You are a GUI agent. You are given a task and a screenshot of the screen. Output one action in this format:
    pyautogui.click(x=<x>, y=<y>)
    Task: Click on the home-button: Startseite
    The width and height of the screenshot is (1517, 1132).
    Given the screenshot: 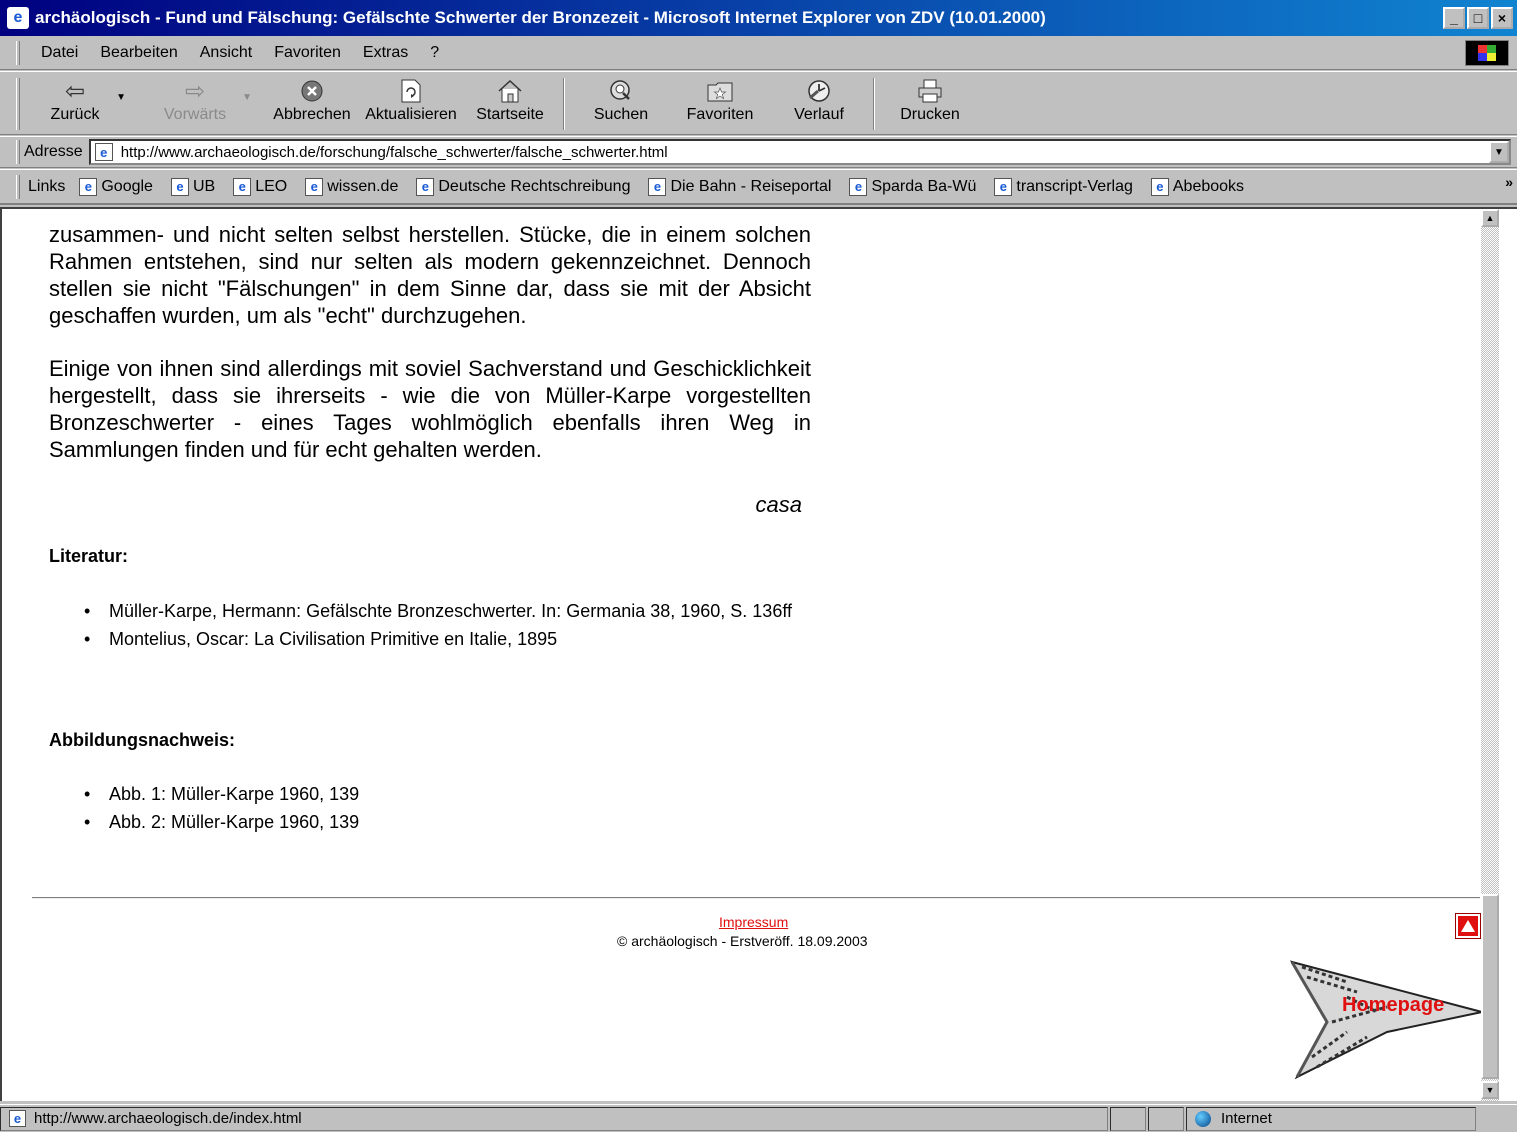 What is the action you would take?
    pyautogui.click(x=510, y=104)
    